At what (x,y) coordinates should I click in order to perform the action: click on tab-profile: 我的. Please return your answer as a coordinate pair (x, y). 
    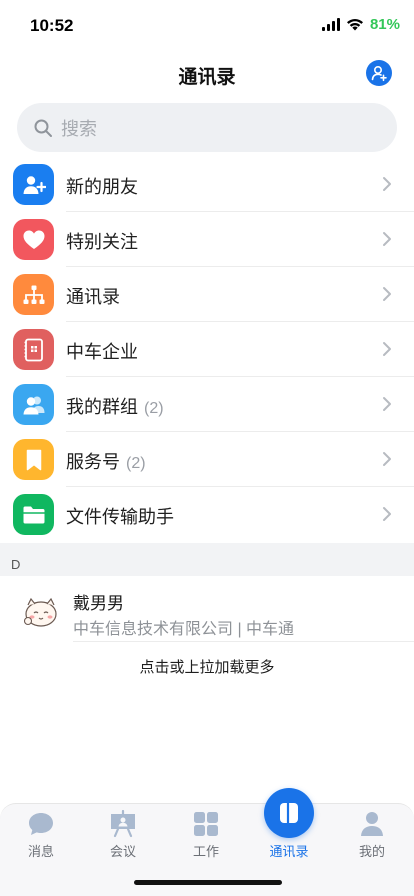
    Looking at the image, I should click on (372, 834).